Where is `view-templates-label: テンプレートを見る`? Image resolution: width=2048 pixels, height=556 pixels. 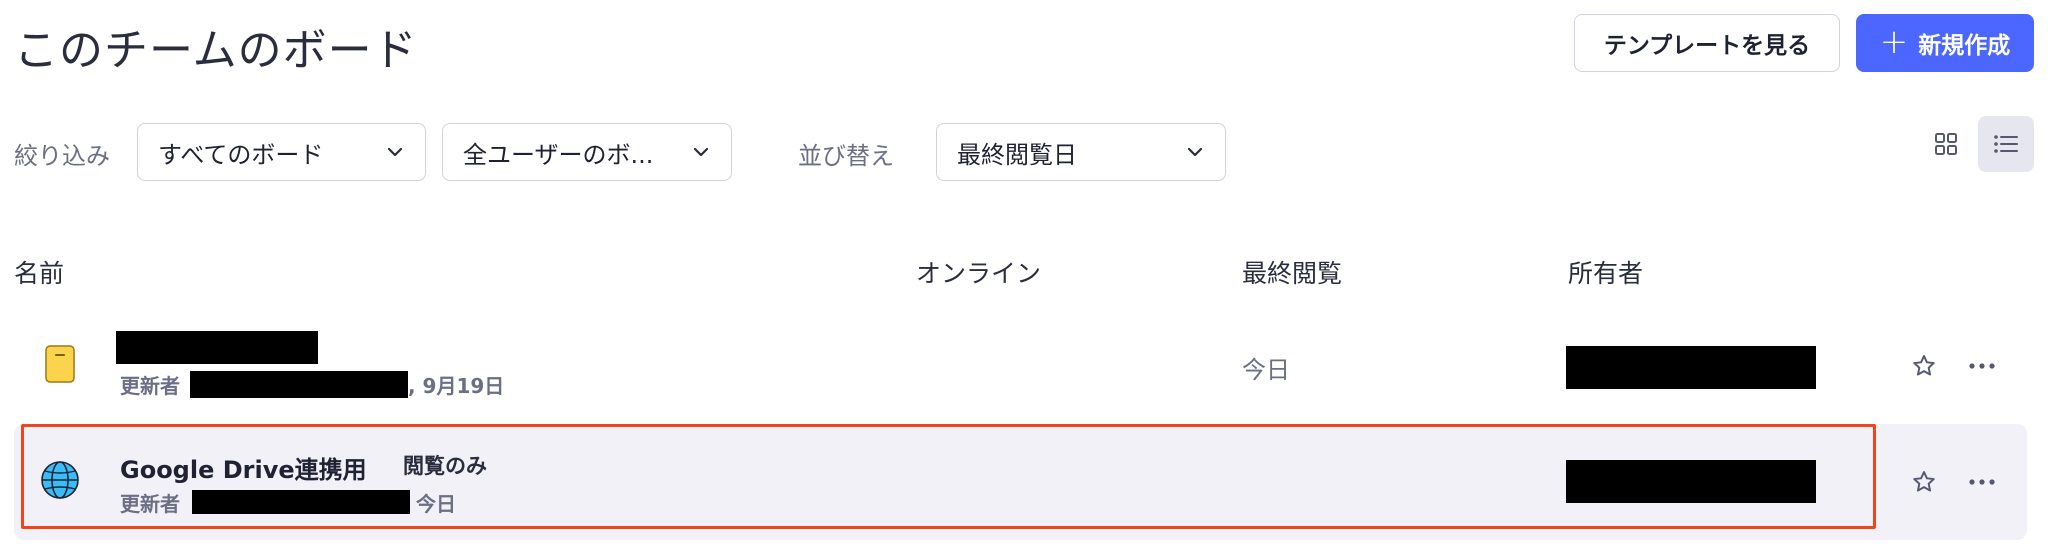
view-templates-label: テンプレートを見る is located at coordinates (1707, 46).